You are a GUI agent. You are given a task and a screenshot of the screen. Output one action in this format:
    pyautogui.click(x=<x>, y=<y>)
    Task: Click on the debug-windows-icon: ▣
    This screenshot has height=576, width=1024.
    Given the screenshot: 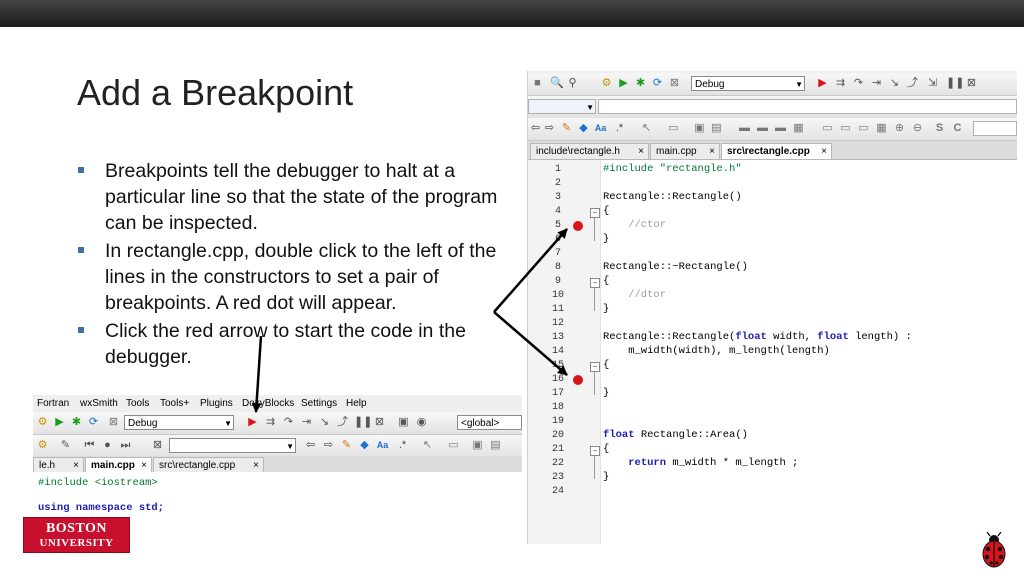 What is the action you would take?
    pyautogui.click(x=403, y=422)
    